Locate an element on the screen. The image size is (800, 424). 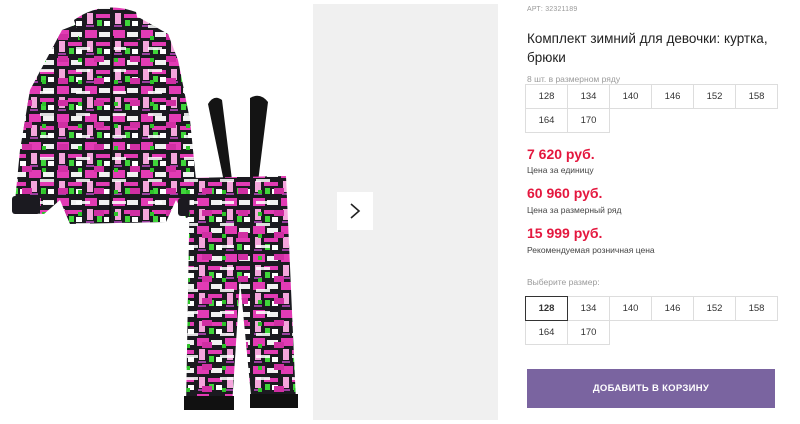
size-row-cell: 164 is located at coordinates (546, 120).